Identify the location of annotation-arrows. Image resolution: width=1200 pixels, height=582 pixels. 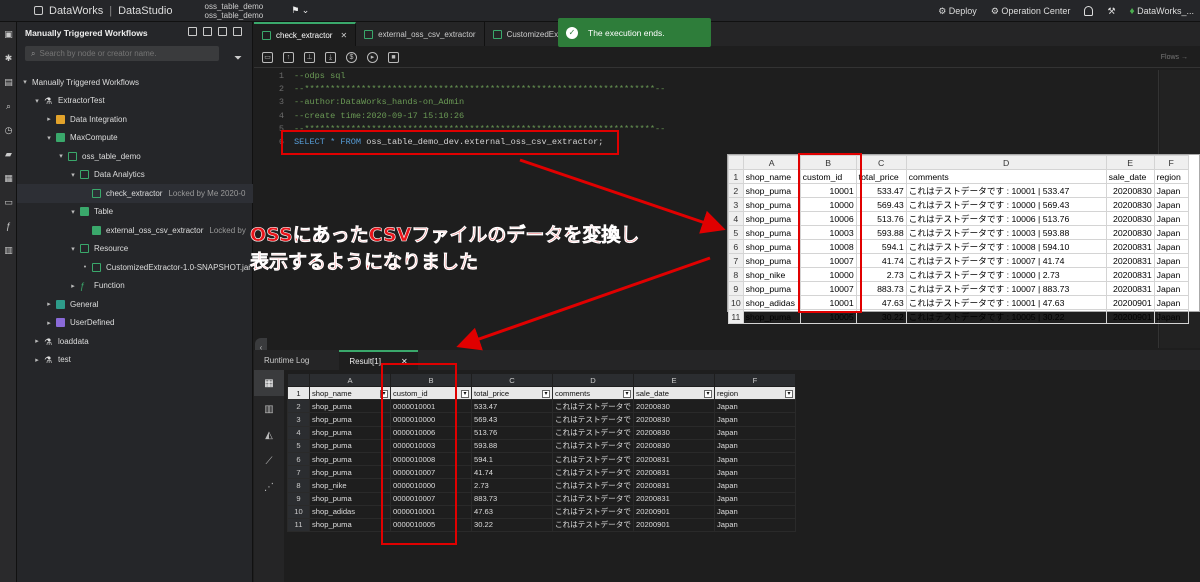
(591, 254).